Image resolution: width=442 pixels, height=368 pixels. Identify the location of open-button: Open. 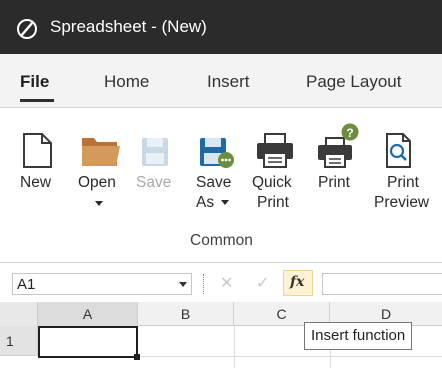
(100, 163).